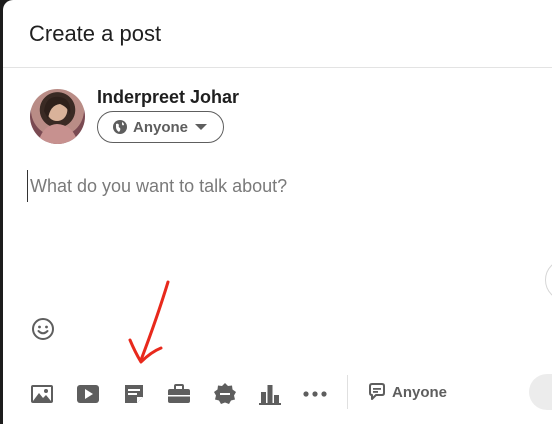 The image size is (552, 424). I want to click on badge-icon, so click(225, 393).